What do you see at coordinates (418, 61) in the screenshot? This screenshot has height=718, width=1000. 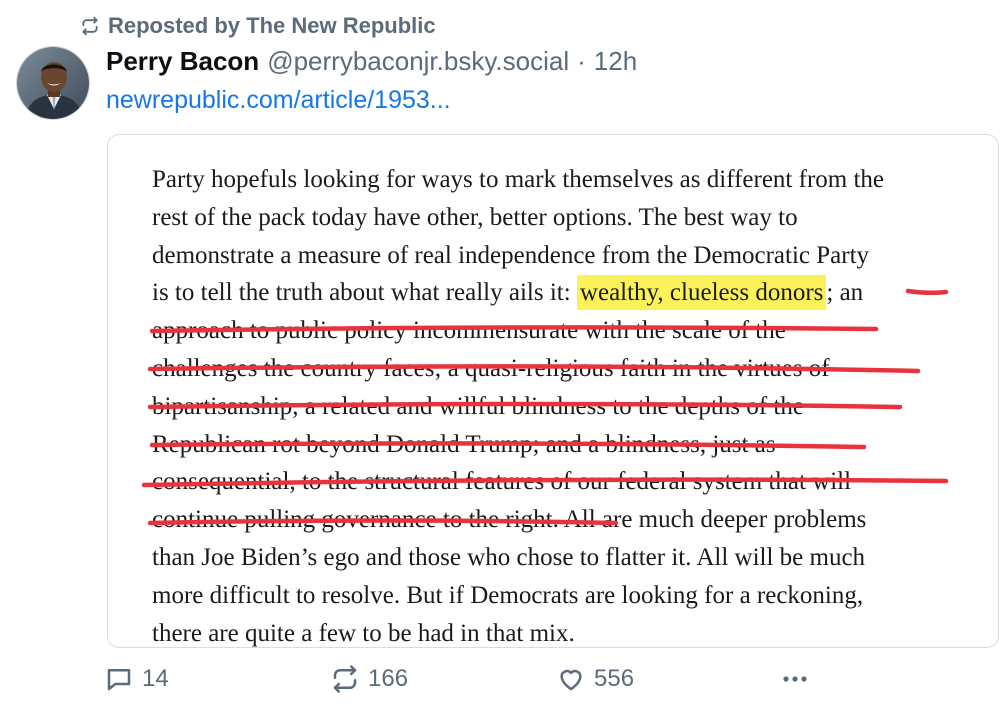 I see `author-handle: @perrybaconjr.bsky.social` at bounding box center [418, 61].